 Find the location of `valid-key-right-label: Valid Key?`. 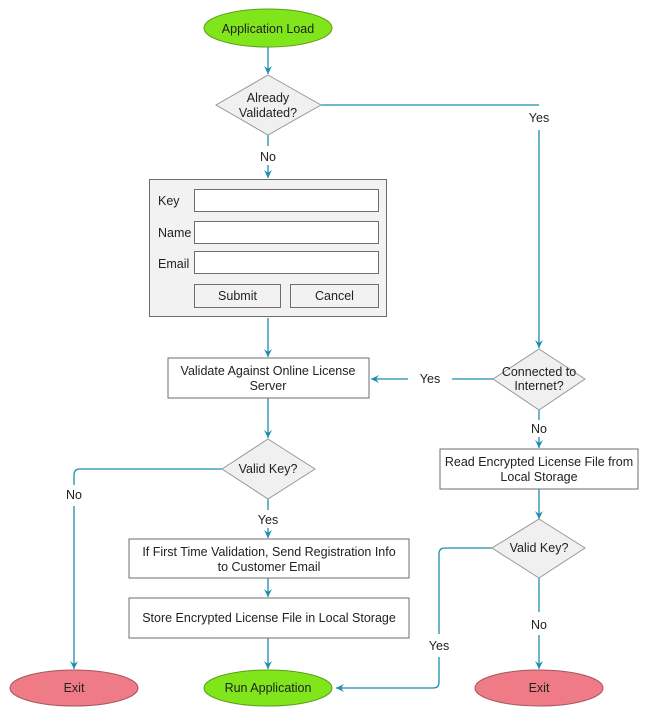

valid-key-right-label: Valid Key? is located at coordinates (539, 548).